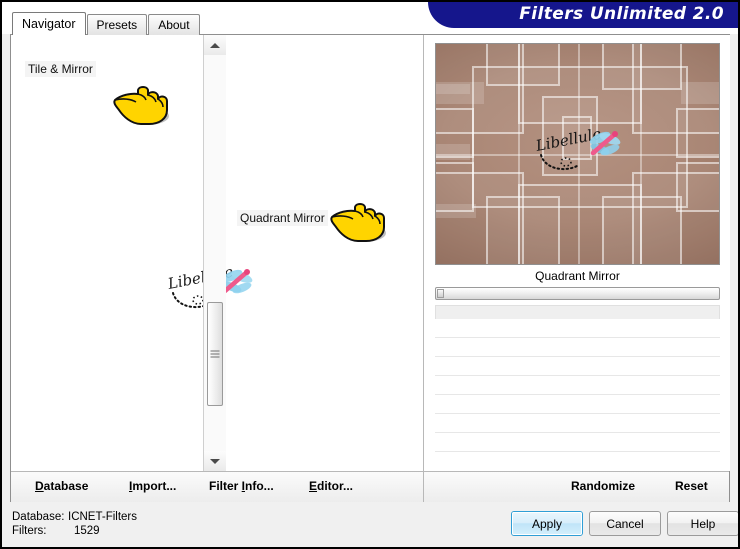 The width and height of the screenshot is (740, 549). What do you see at coordinates (547, 523) in the screenshot?
I see `apply-button: Apply` at bounding box center [547, 523].